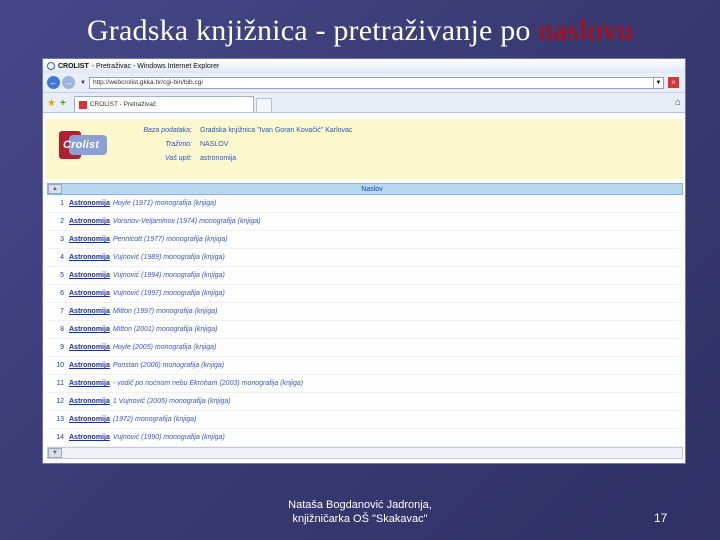 The height and width of the screenshot is (540, 720). Describe the element at coordinates (163, 104) in the screenshot. I see `tab-crolist: CROLIST - Pretraživač` at that location.